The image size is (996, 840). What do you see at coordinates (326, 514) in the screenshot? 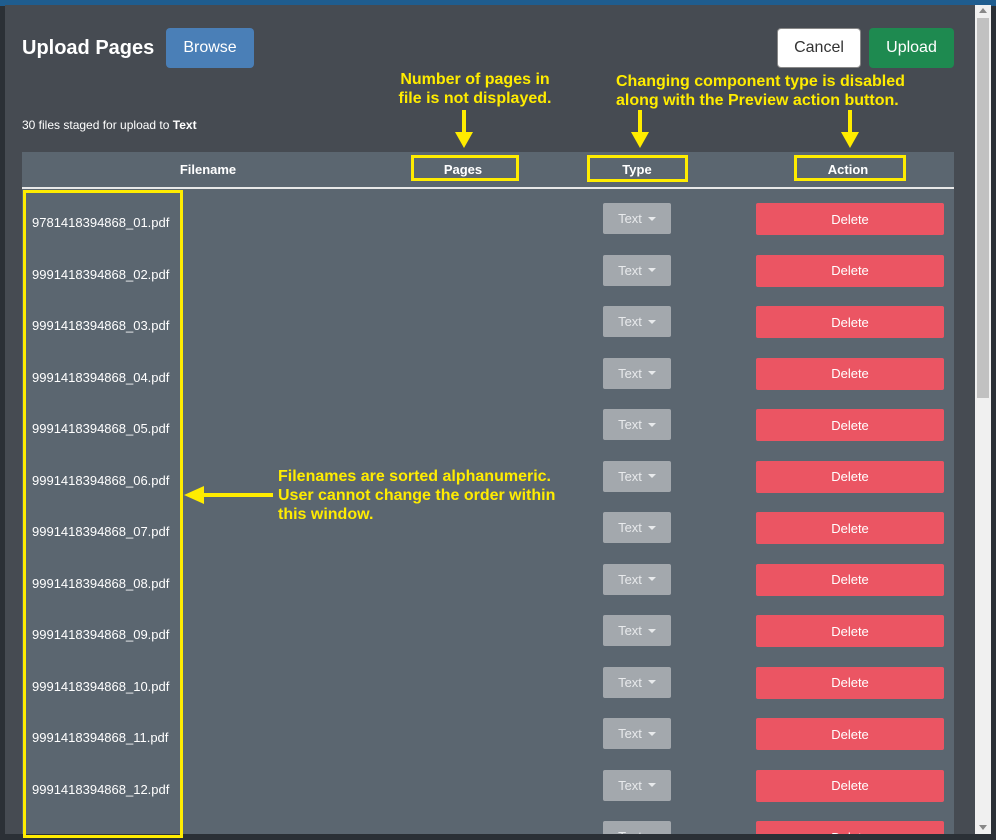
I see `annotation-filename-note-line3: this window.` at bounding box center [326, 514].